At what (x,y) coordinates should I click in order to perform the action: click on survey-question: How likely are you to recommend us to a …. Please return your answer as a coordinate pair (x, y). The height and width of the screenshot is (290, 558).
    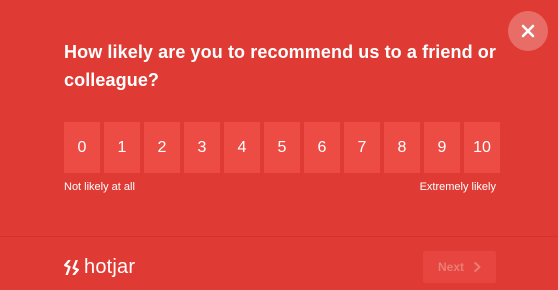
    Looking at the image, I should click on (280, 66).